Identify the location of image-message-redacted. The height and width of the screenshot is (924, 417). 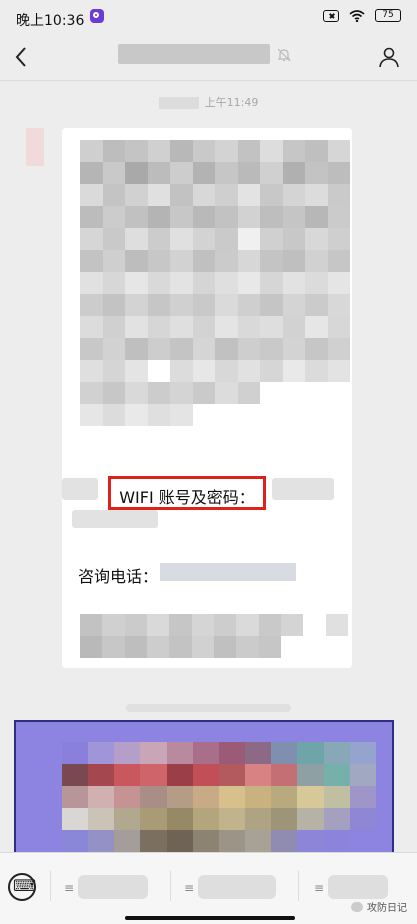
(204, 790).